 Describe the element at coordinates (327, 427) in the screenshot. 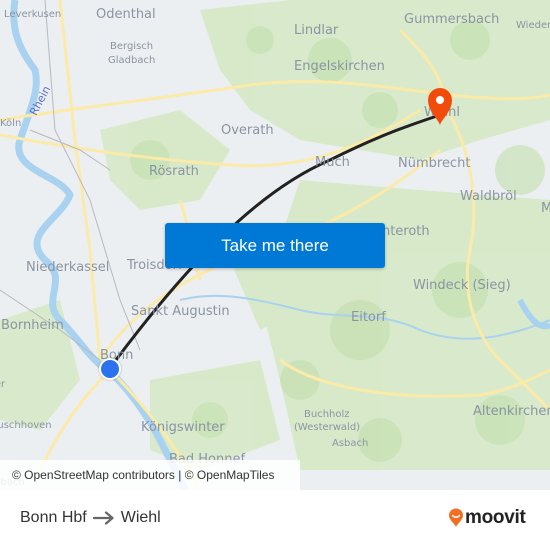

I see `place-label: (Westerwald)` at that location.